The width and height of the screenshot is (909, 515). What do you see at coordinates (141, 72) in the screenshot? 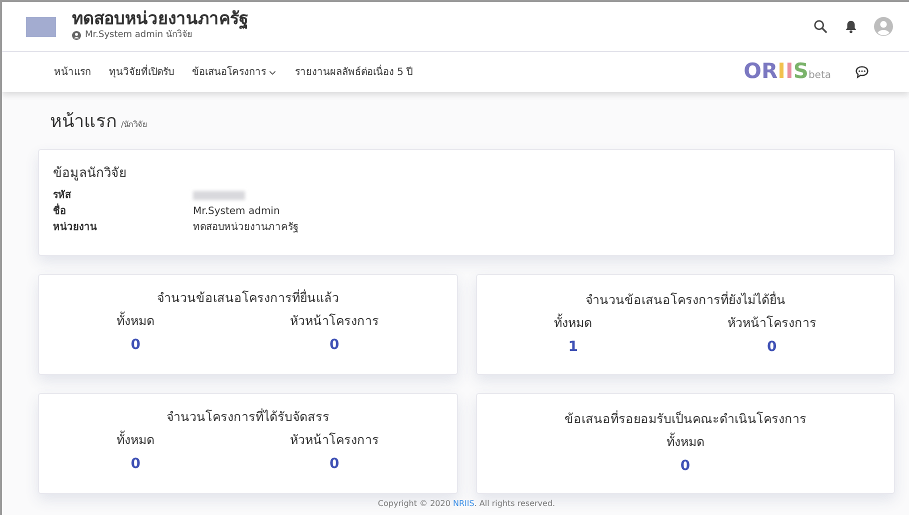
I see `nav-link: ทุนวิจัยที่เปิดรับ` at bounding box center [141, 72].